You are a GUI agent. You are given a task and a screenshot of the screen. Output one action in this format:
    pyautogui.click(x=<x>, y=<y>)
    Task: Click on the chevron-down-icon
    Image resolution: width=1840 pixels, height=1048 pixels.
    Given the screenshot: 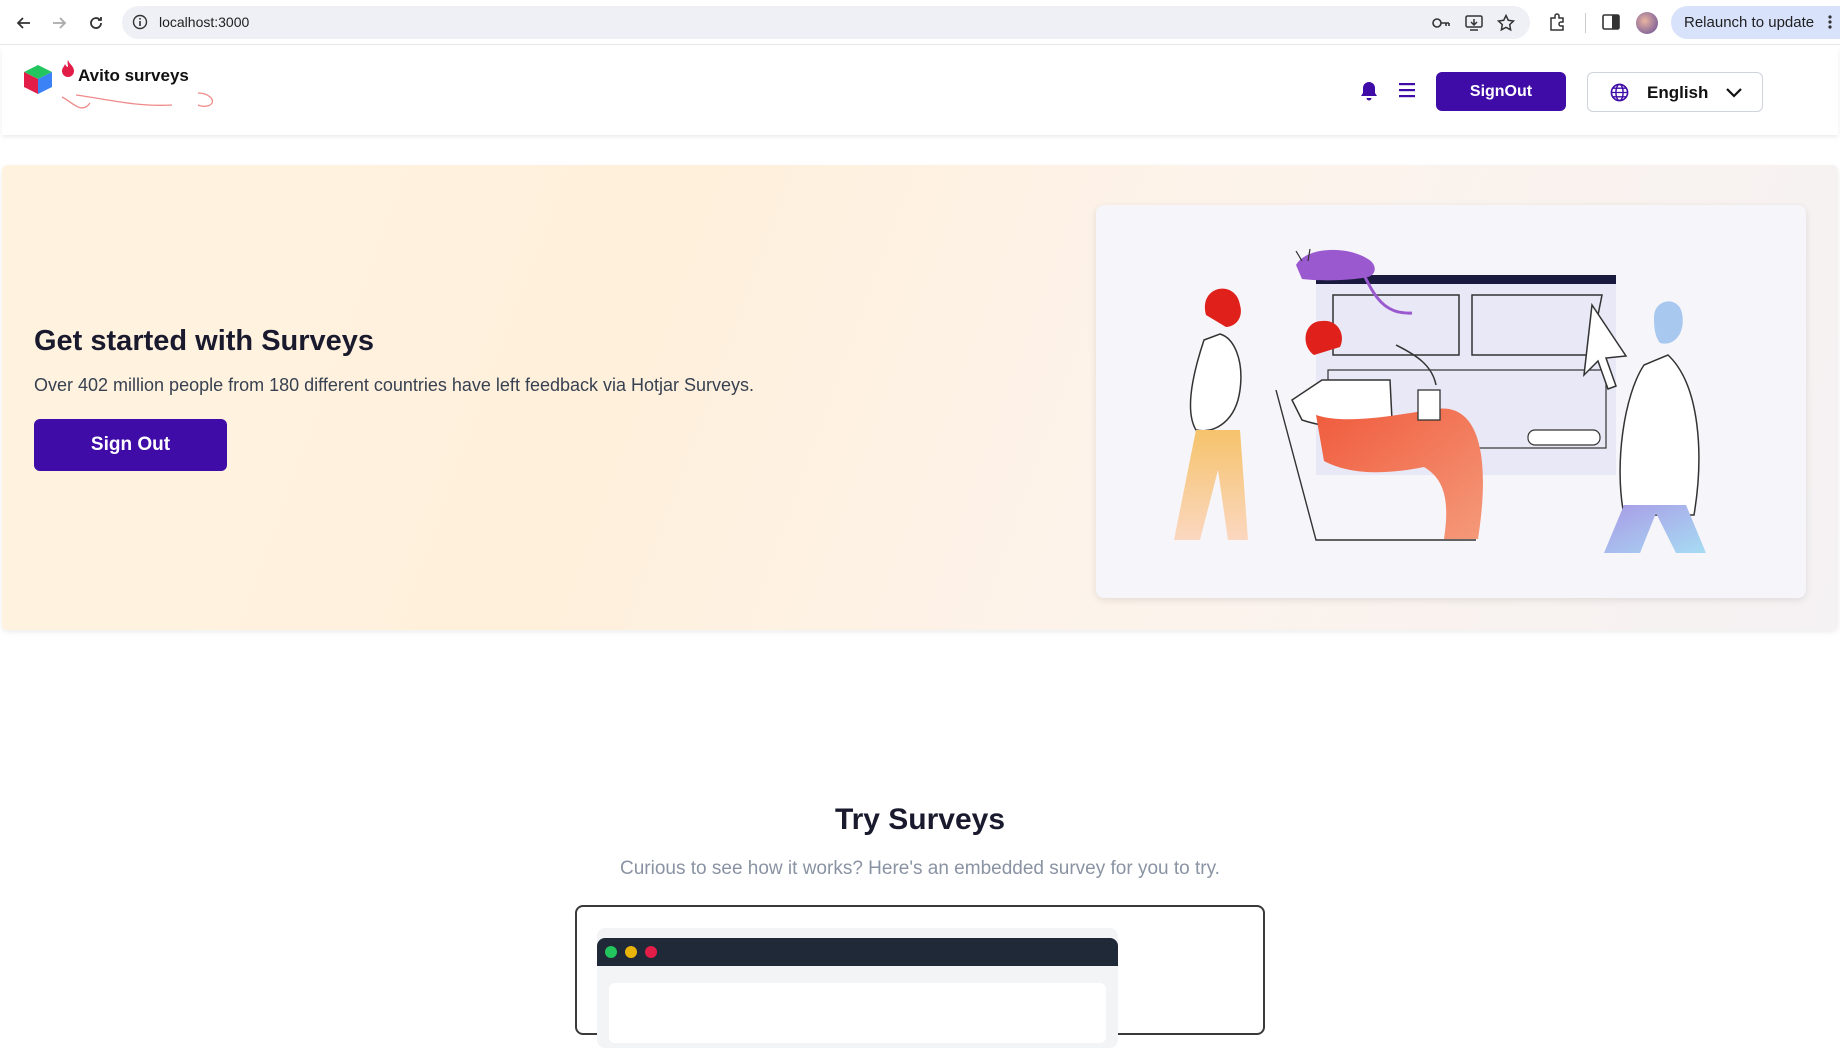 What is the action you would take?
    pyautogui.click(x=1734, y=94)
    